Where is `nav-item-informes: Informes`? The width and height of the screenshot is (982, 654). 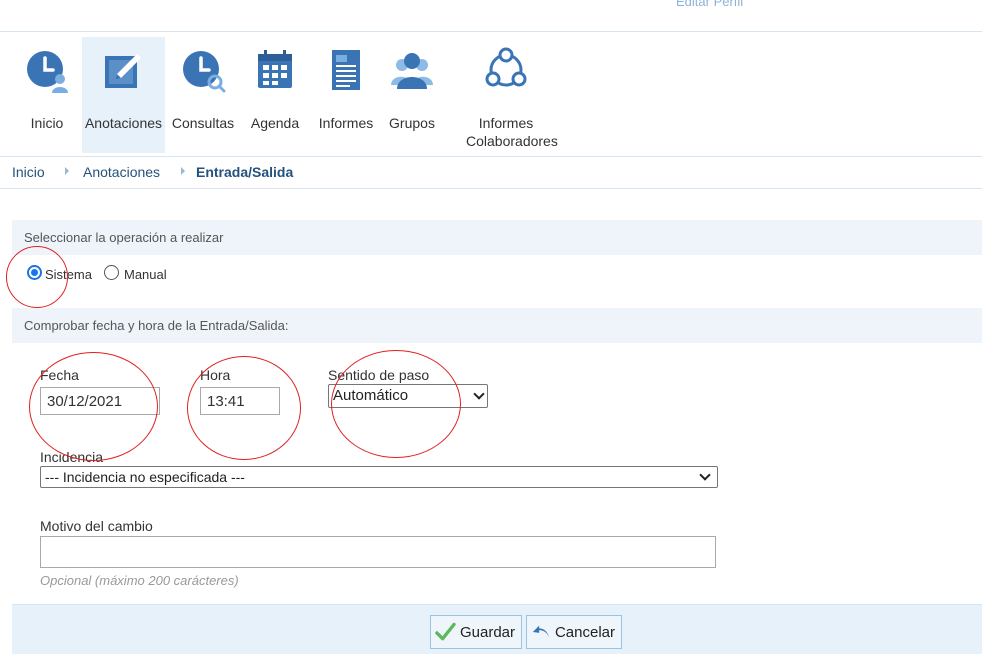
nav-item-informes: Informes is located at coordinates (346, 95).